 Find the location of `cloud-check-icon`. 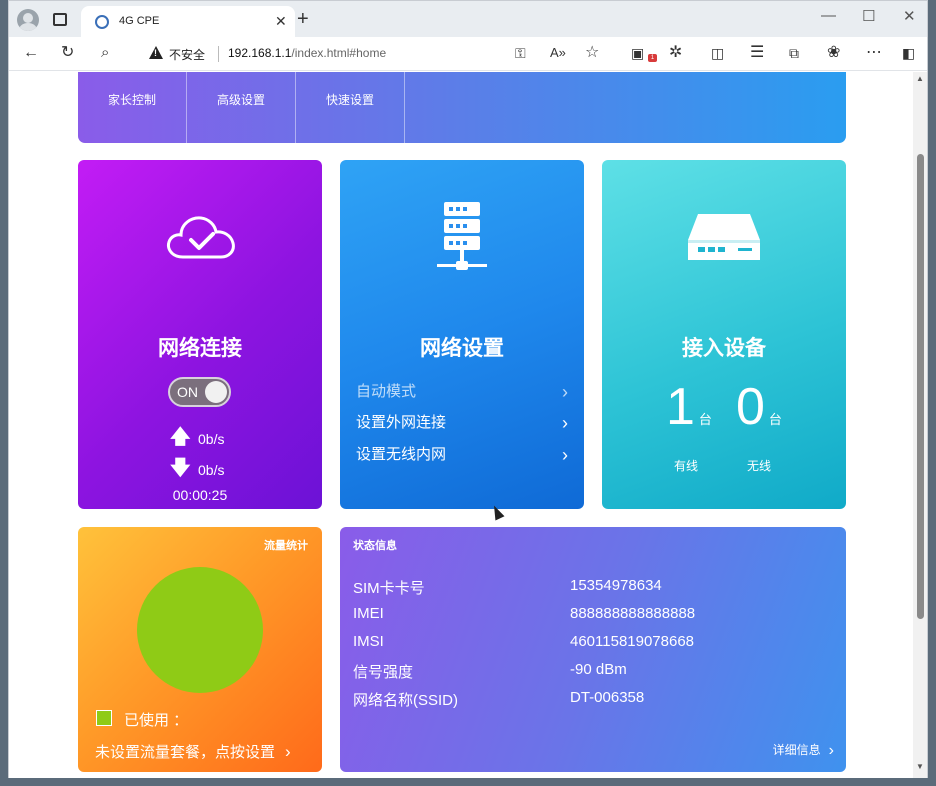

cloud-check-icon is located at coordinates (201, 237).